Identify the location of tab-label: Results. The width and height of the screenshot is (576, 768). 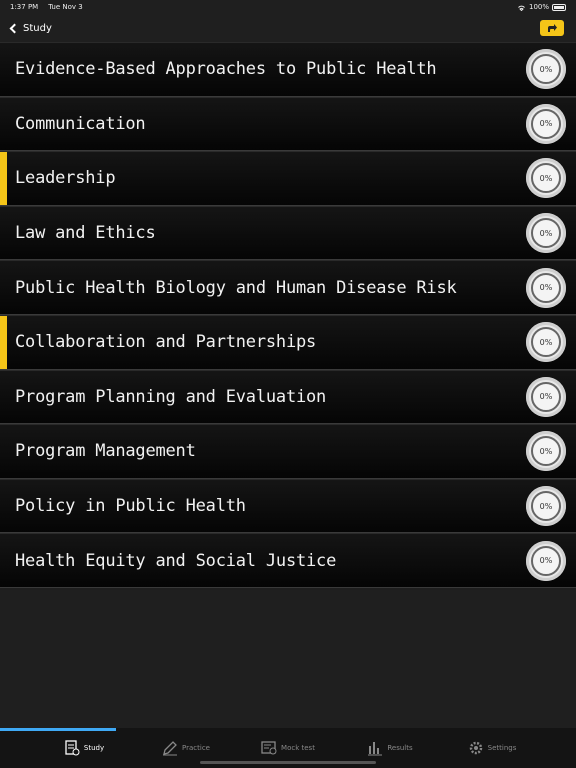
(400, 748).